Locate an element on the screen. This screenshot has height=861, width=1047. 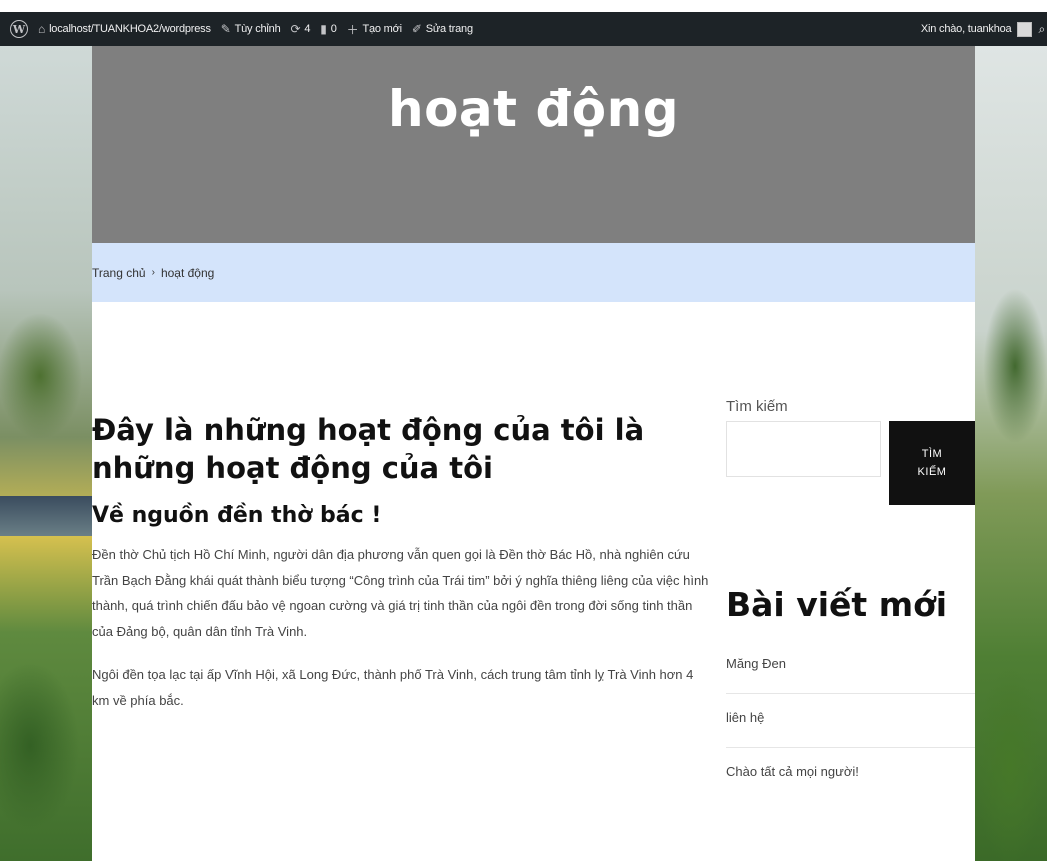
breadcrumb: Trang chủ › hoạt động is located at coordinates (533, 272).